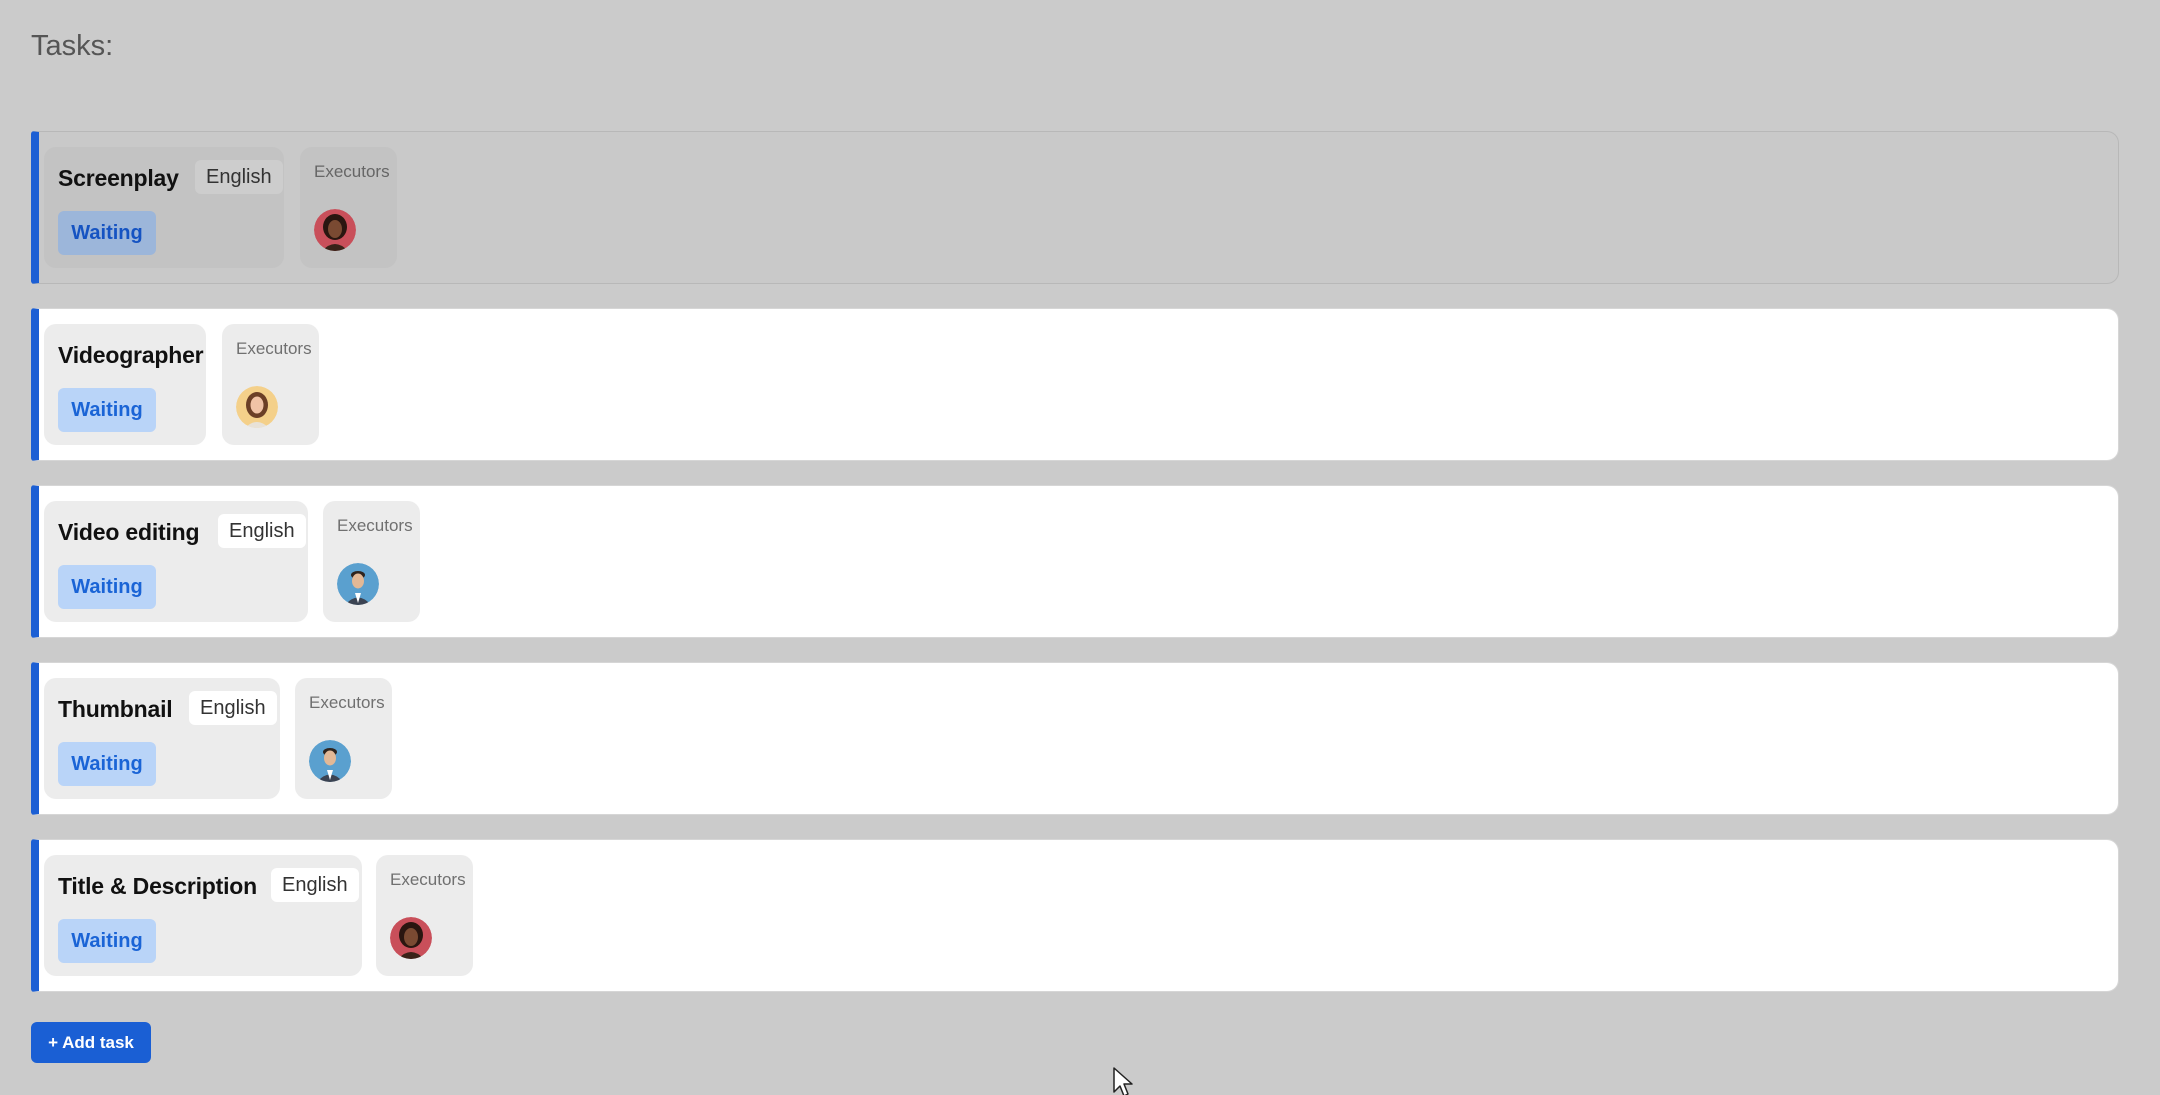 The width and height of the screenshot is (2160, 1095). Describe the element at coordinates (1075, 738) in the screenshot. I see `task-row-thumbnail: Thumbnail English Waiting Executors` at that location.